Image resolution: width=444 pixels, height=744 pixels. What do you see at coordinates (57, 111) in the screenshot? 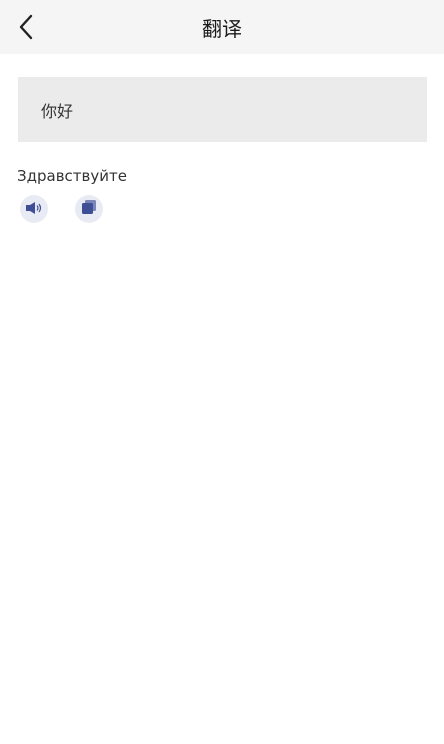
I see `source-text: 你好` at bounding box center [57, 111].